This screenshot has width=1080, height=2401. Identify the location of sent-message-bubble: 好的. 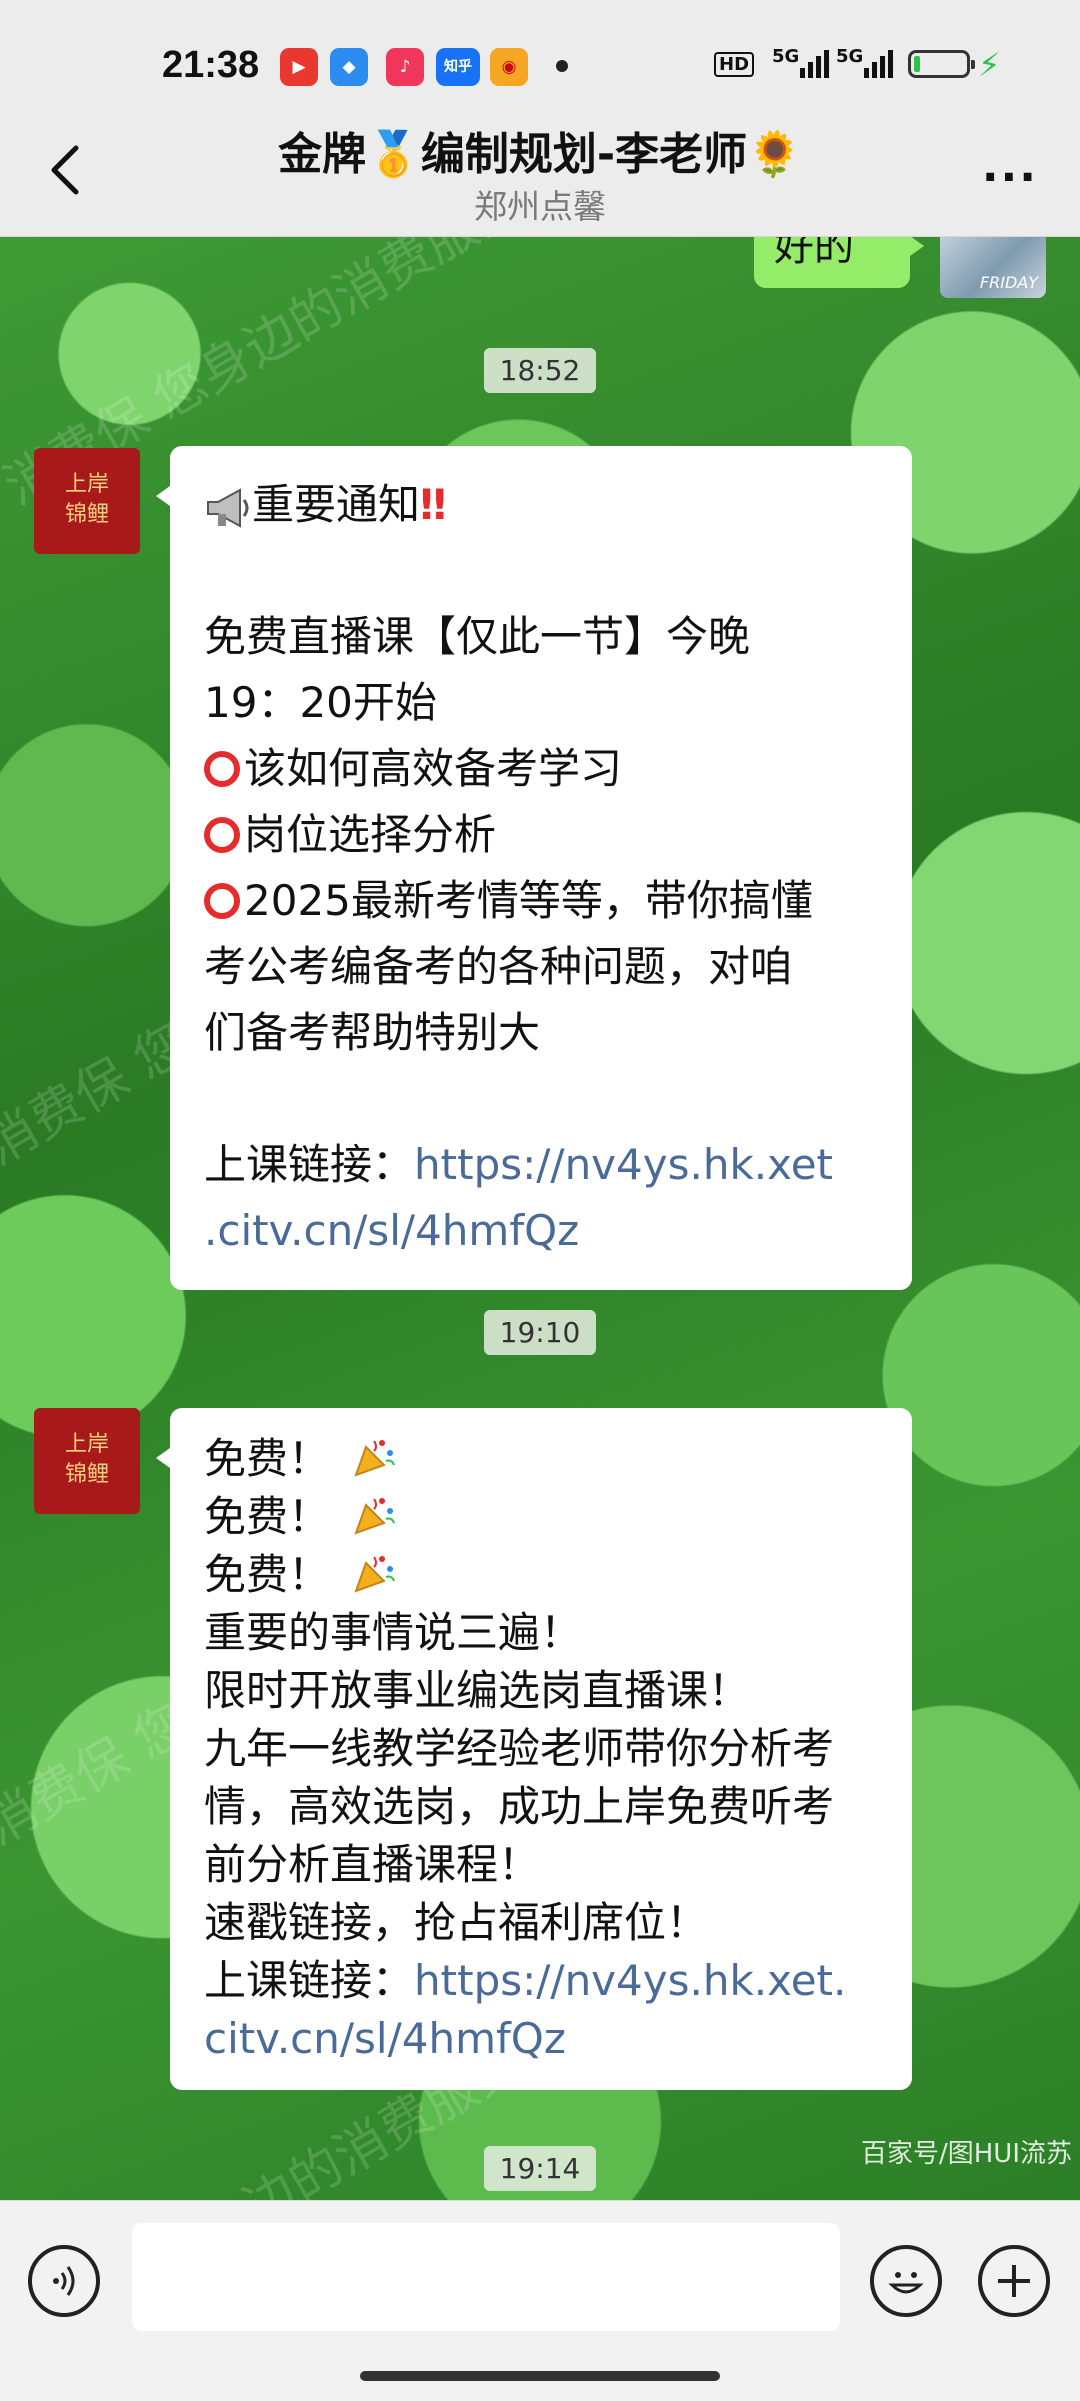
(839, 262).